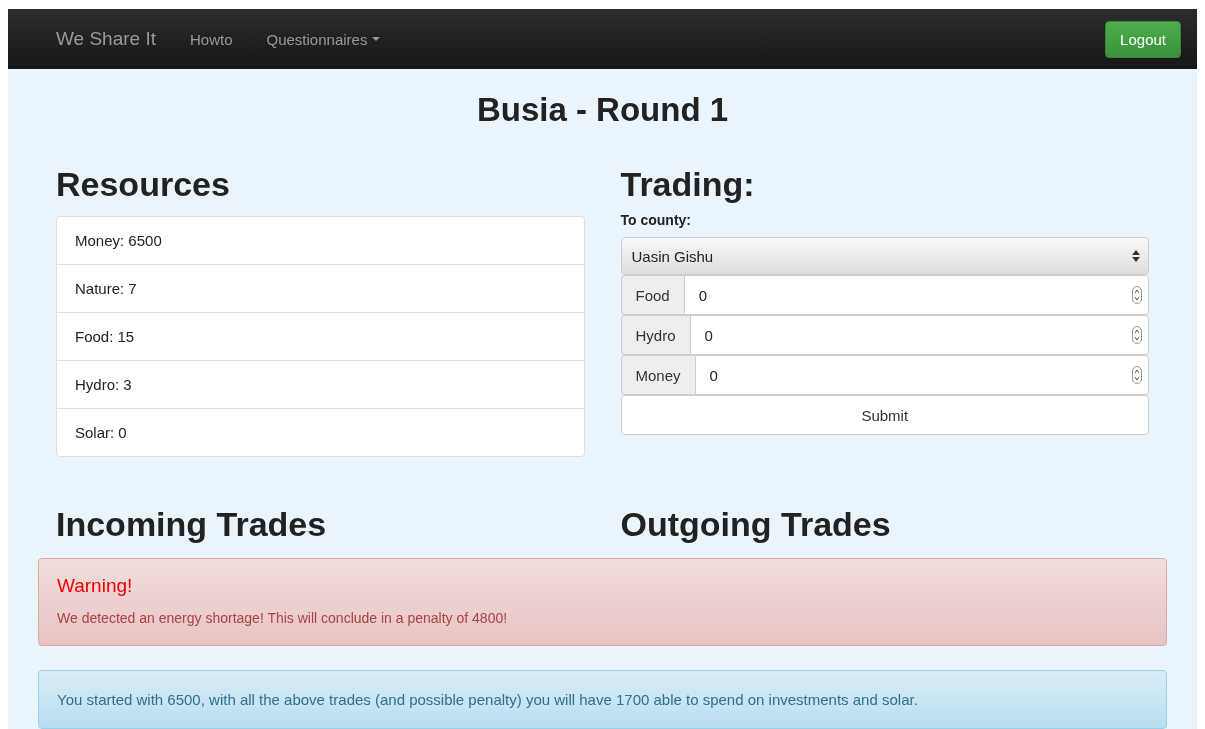 Image resolution: width=1205 pixels, height=729 pixels. What do you see at coordinates (884, 415) in the screenshot?
I see `submit-button: Submit` at bounding box center [884, 415].